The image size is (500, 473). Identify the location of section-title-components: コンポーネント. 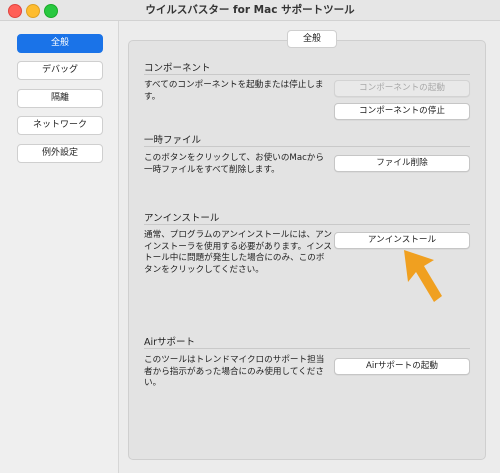
(177, 68).